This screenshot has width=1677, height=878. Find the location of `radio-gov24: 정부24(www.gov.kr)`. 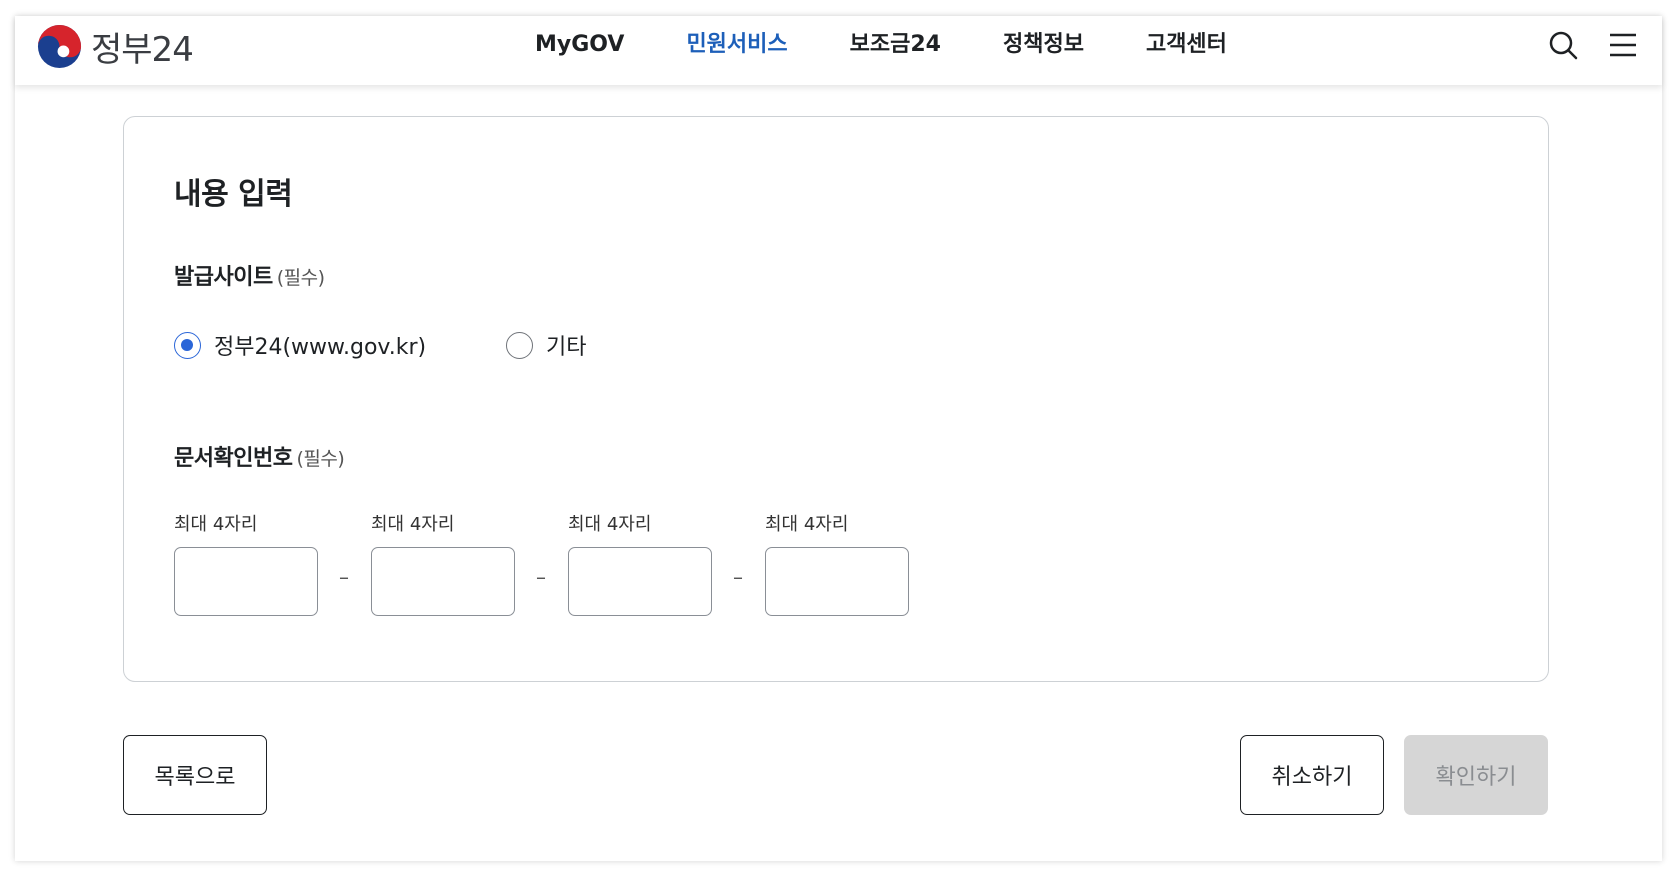

radio-gov24: 정부24(www.gov.kr) is located at coordinates (300, 345).